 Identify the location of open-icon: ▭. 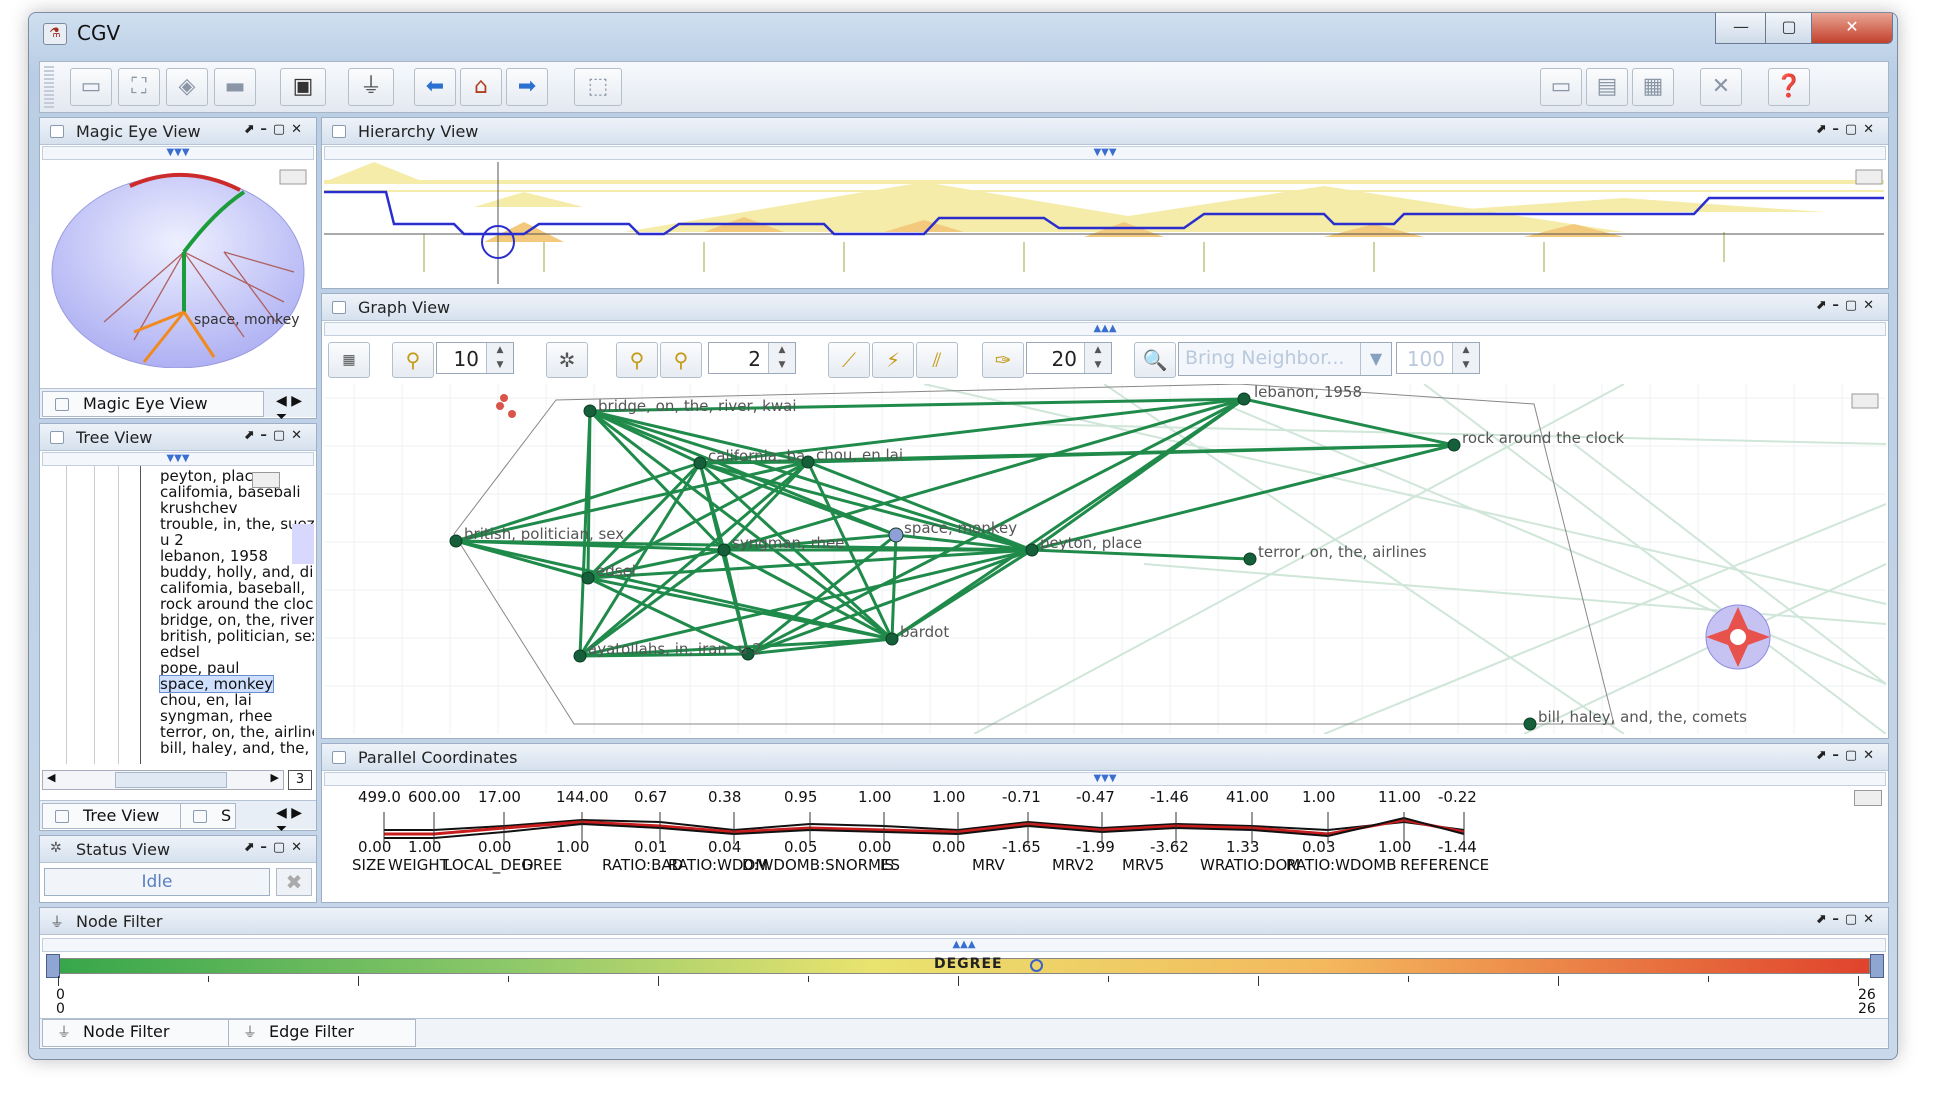
(91, 87).